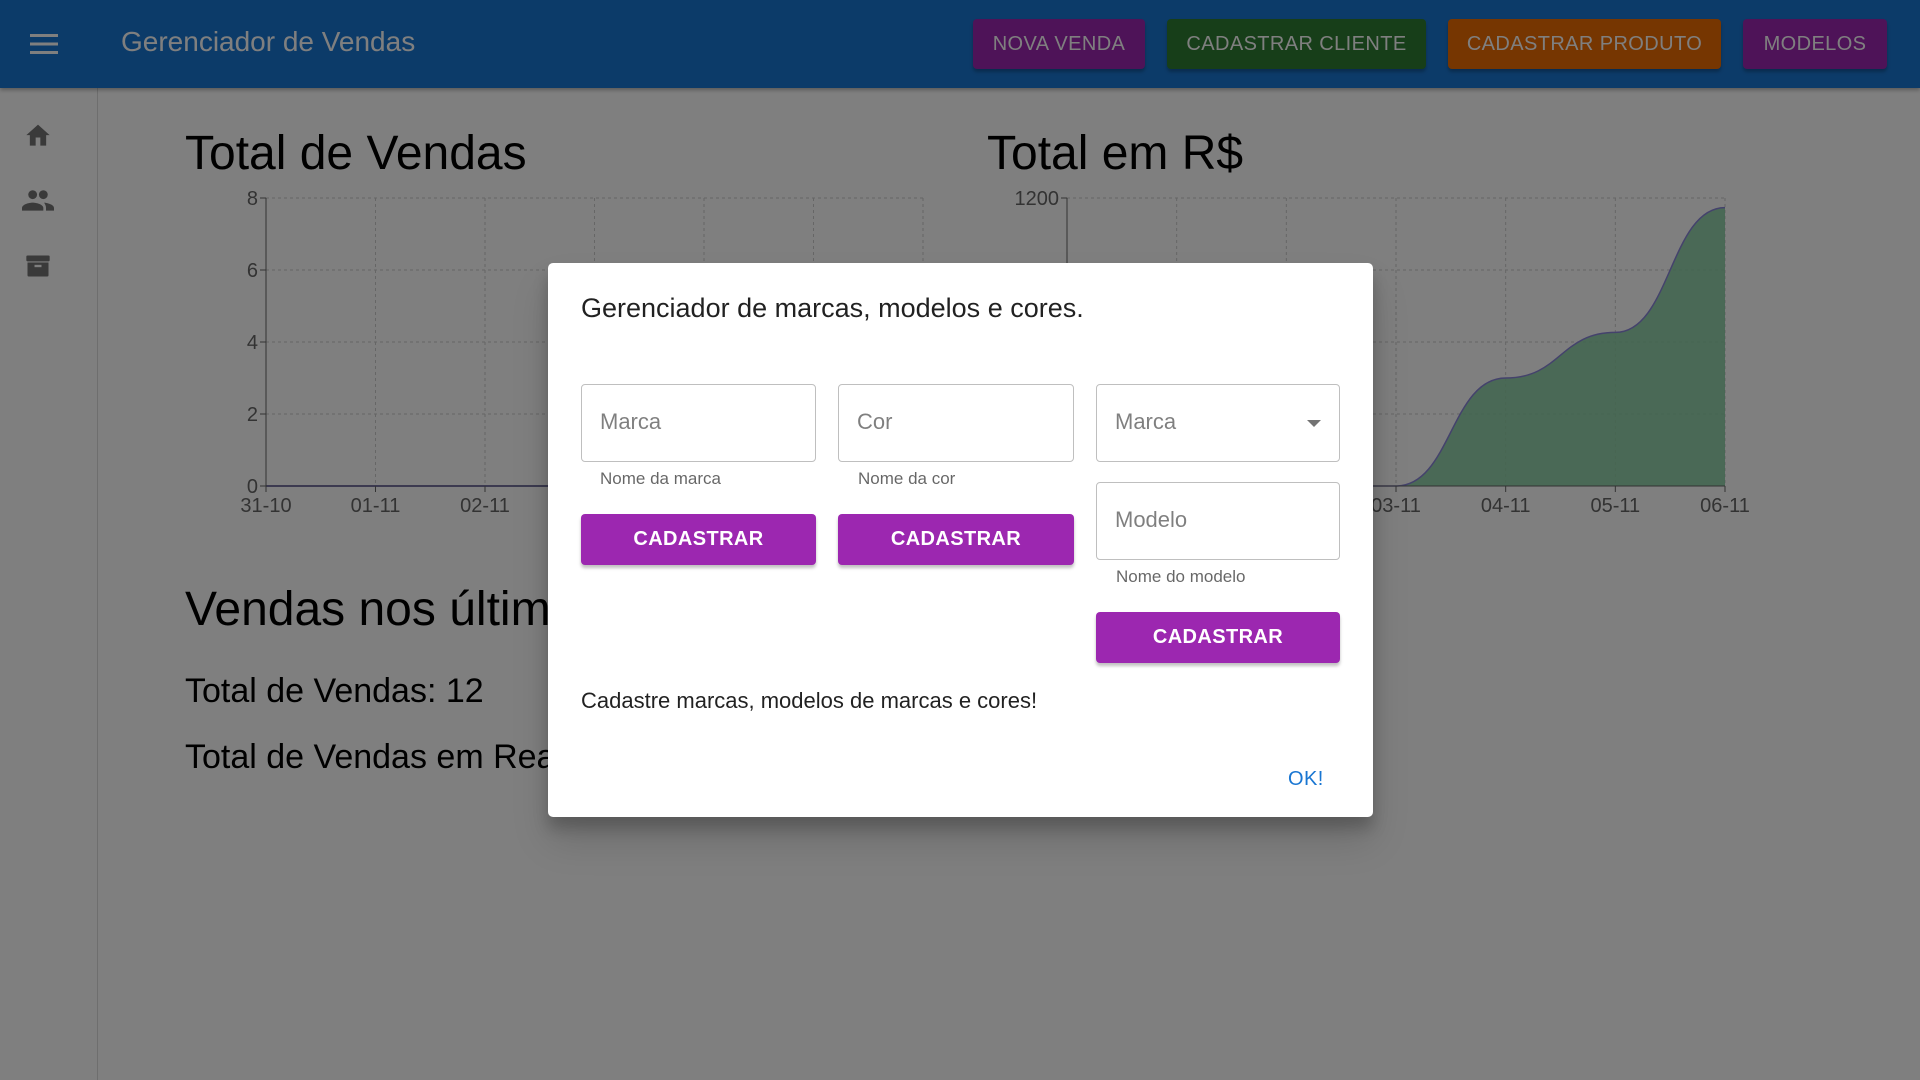 The width and height of the screenshot is (1920, 1080). Describe the element at coordinates (1306, 779) in the screenshot. I see `ok-button: OK!` at that location.